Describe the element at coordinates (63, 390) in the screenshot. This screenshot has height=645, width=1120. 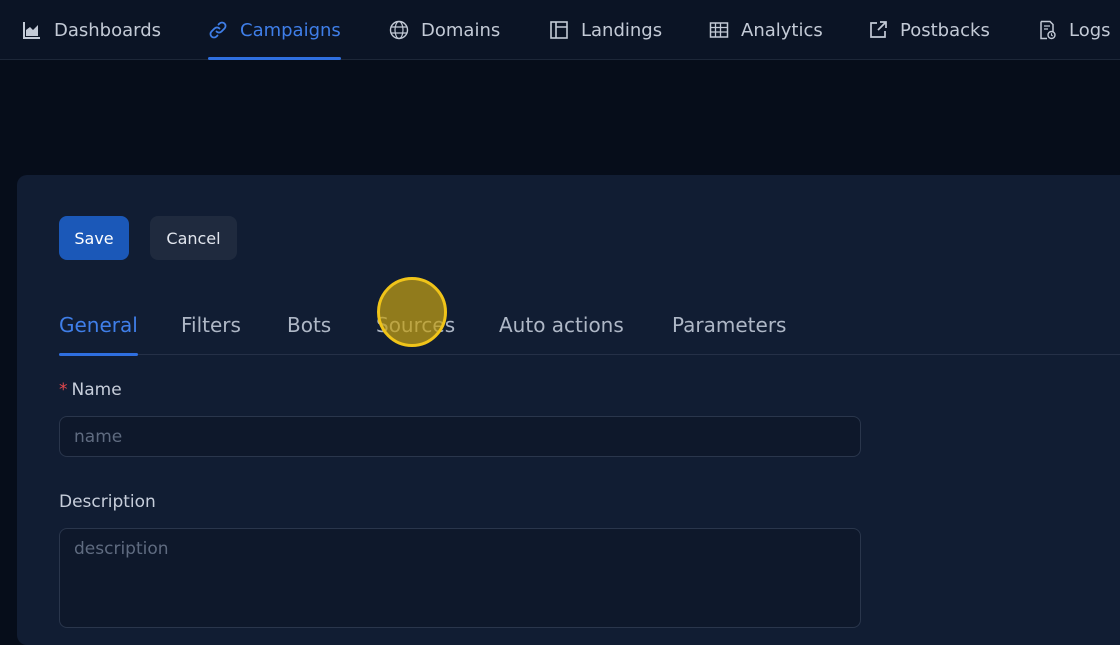
I see `required-mark: *` at that location.